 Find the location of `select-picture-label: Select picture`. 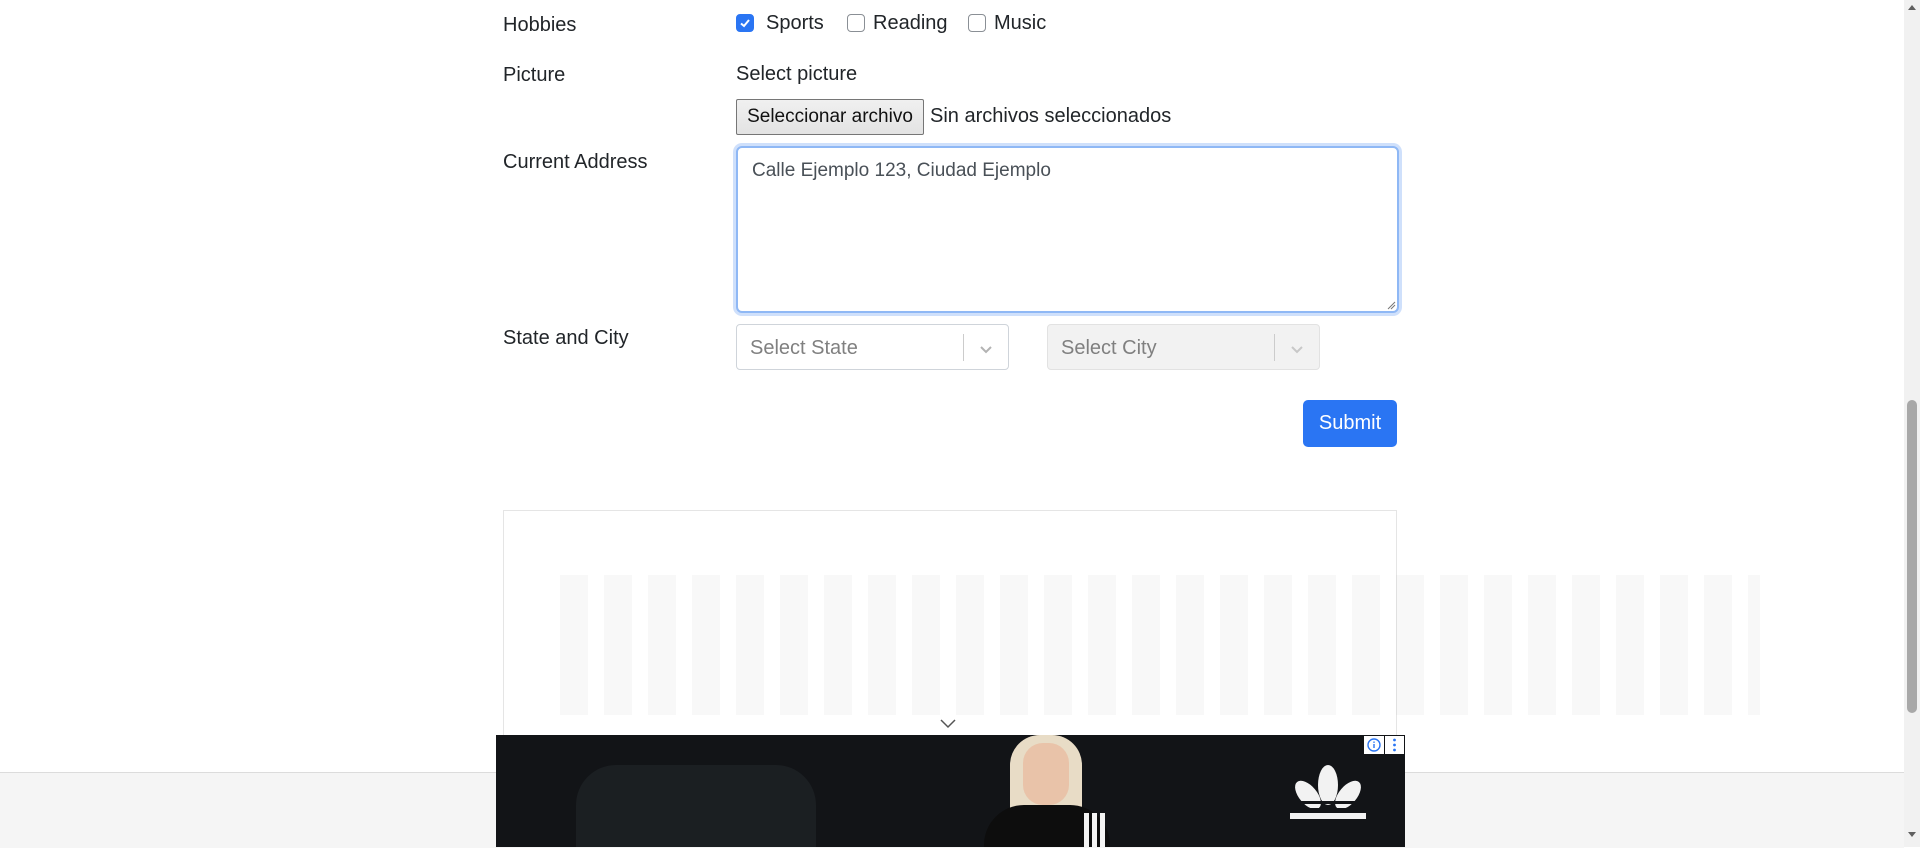

select-picture-label: Select picture is located at coordinates (797, 74).